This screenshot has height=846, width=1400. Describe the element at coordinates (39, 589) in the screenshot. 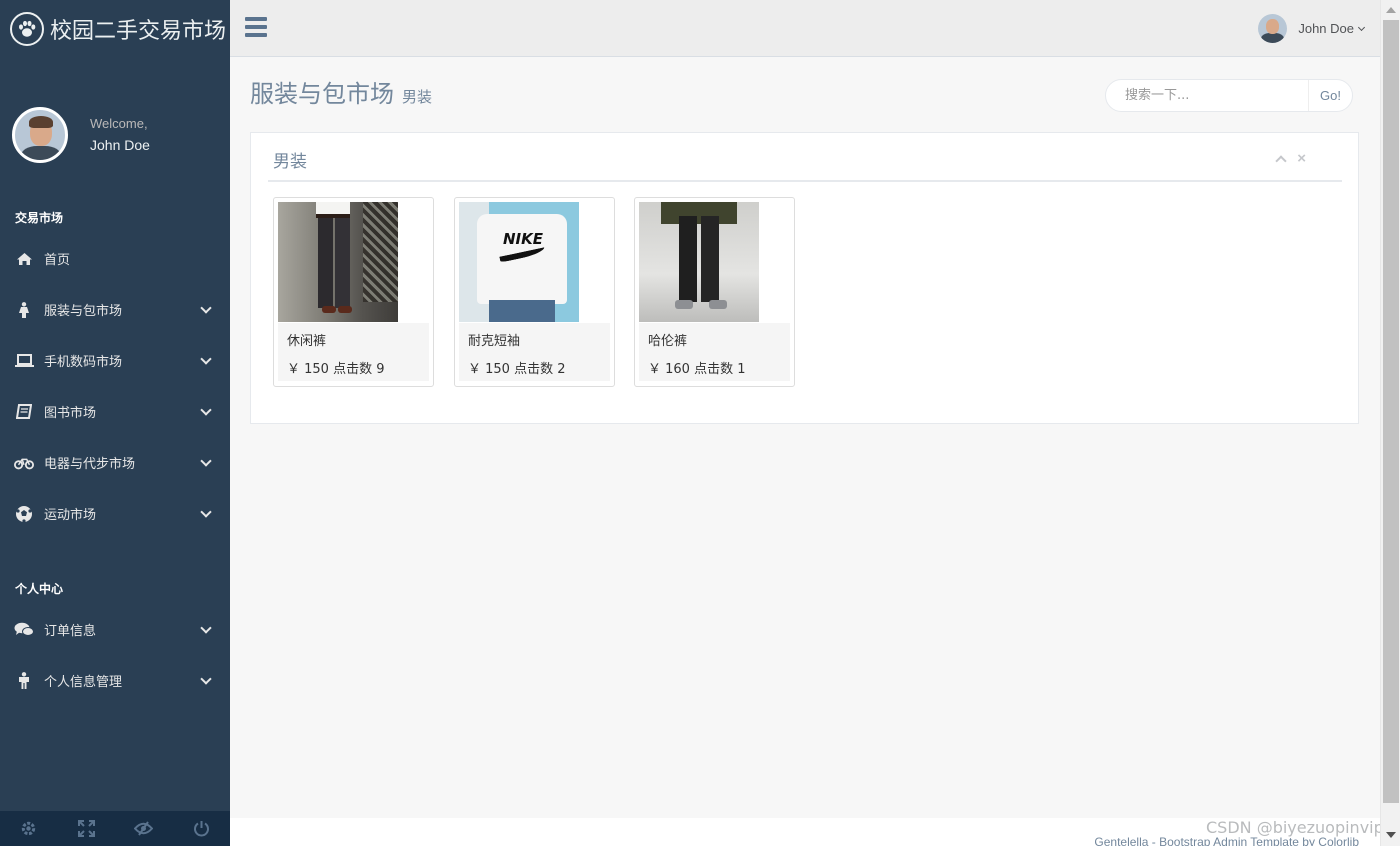

I see `section-title-personal: 个人中心` at that location.